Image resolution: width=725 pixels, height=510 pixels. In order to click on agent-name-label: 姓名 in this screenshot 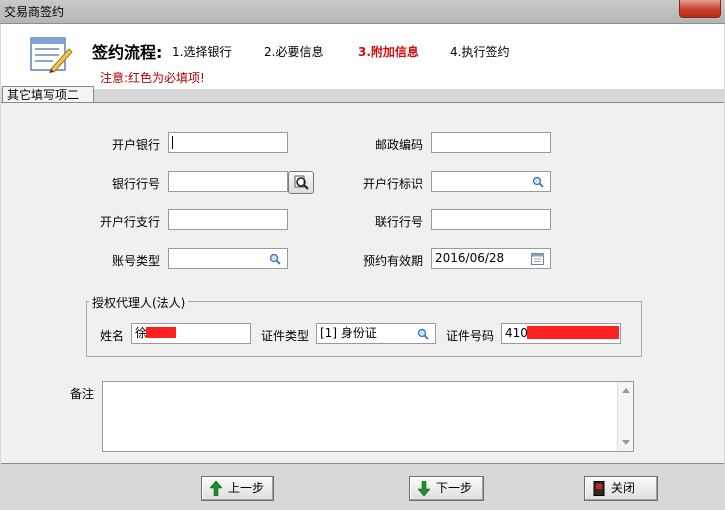, I will do `click(111, 336)`.